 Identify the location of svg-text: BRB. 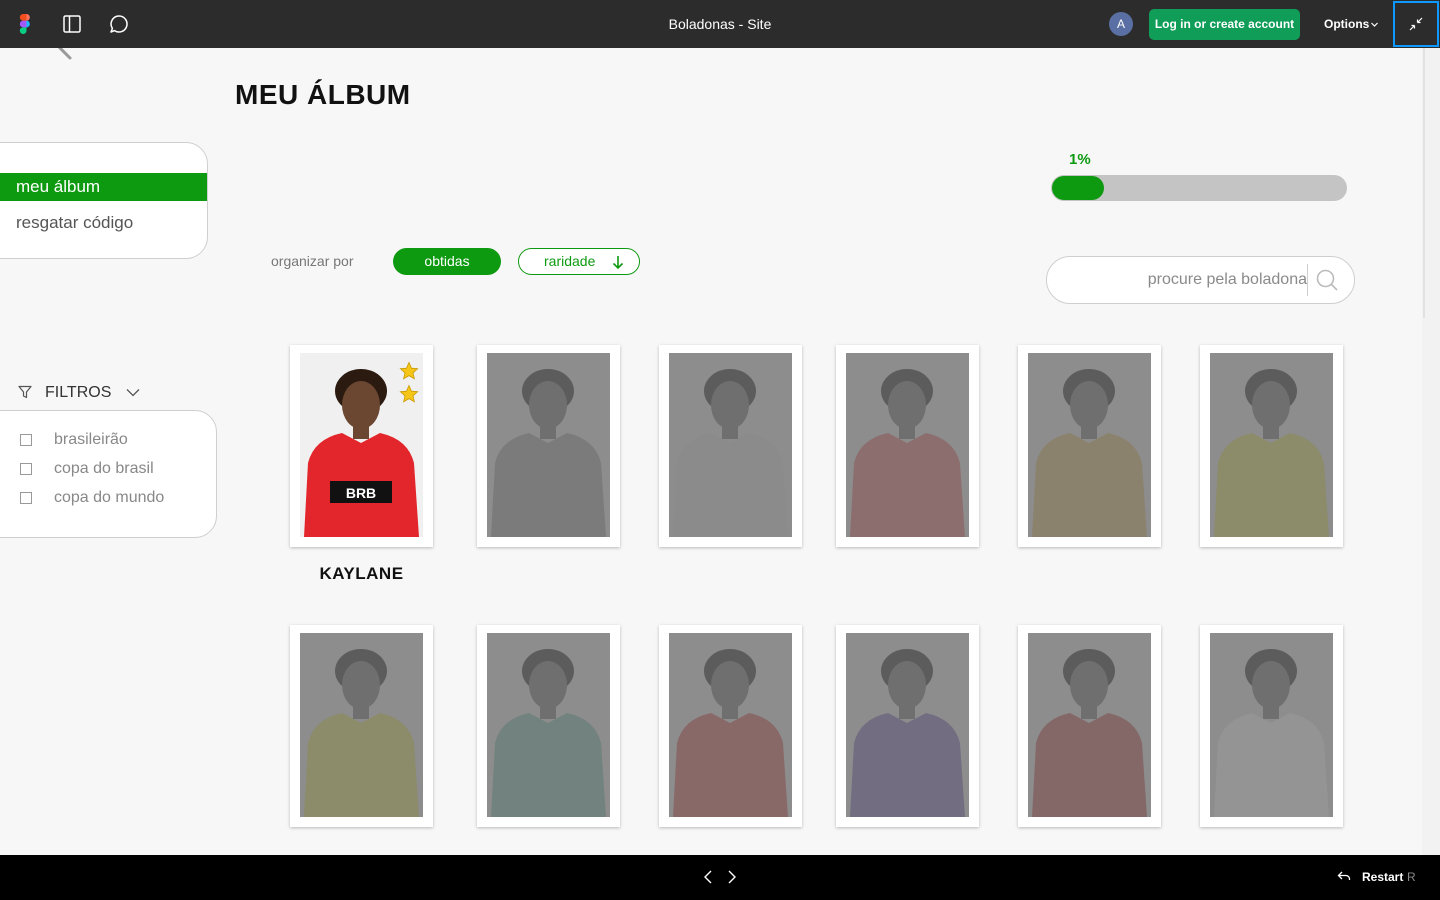
(361, 493).